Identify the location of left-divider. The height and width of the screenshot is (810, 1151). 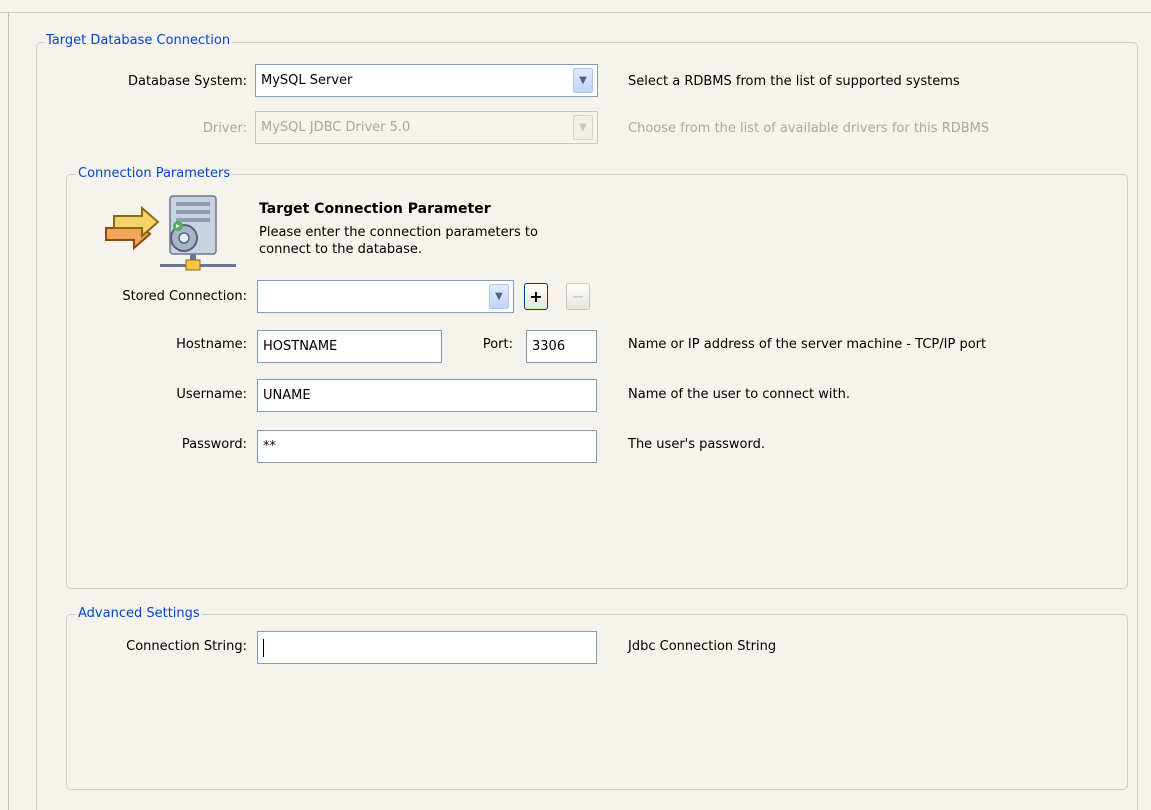
(8, 411).